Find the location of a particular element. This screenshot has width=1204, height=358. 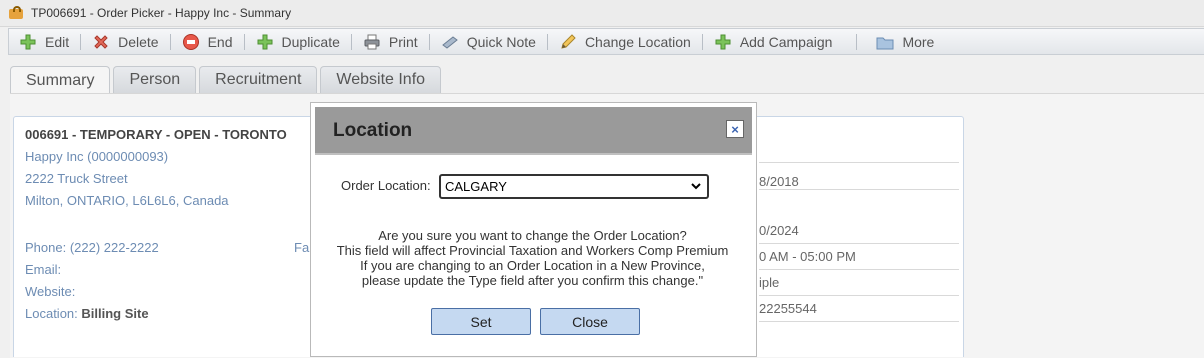

detail-value-3: 0 AM - 05:00 PM is located at coordinates (859, 257).